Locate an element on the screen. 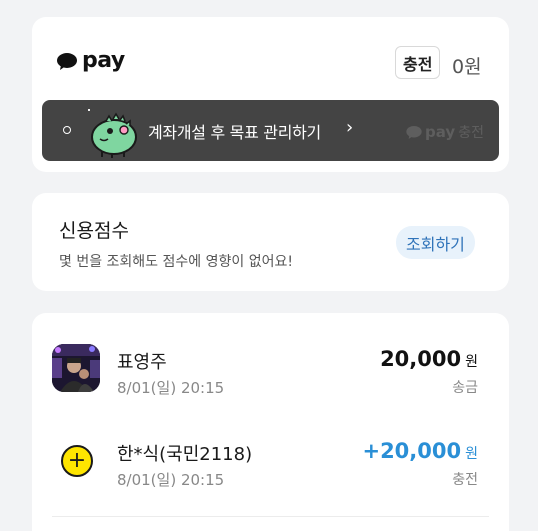  dinosaur-character-icon is located at coordinates (114, 133).